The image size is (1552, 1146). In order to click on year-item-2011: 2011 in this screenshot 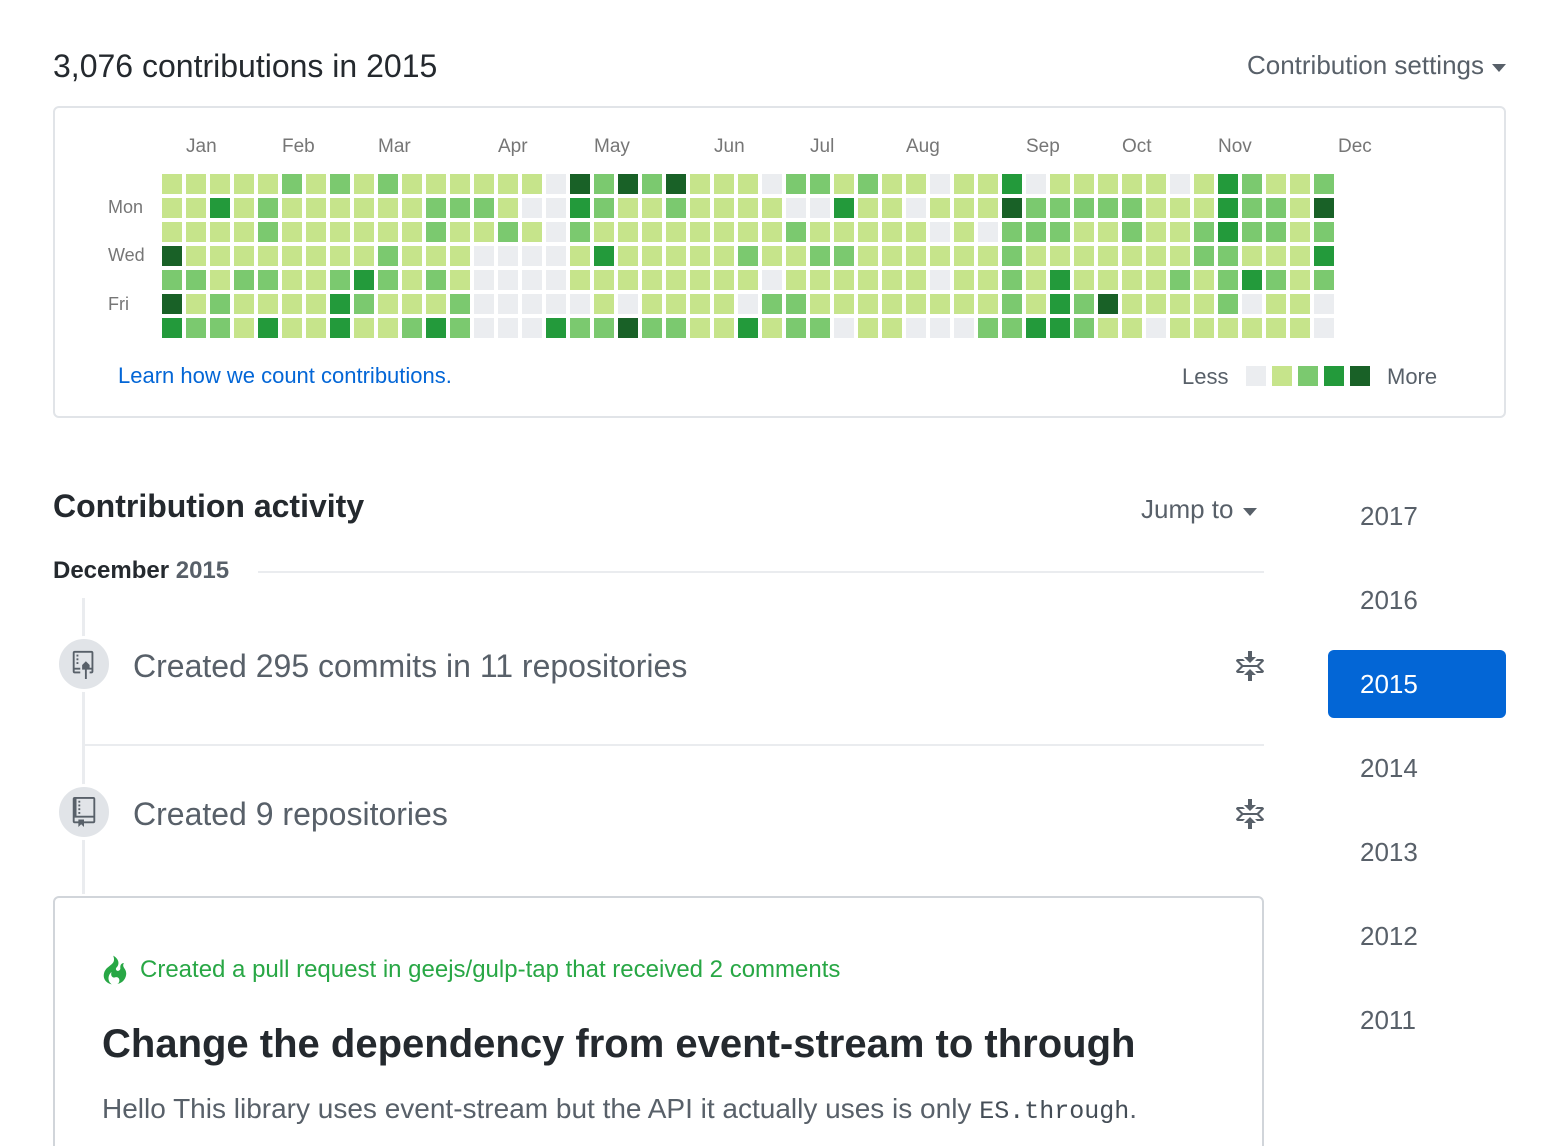, I will do `click(1417, 1020)`.